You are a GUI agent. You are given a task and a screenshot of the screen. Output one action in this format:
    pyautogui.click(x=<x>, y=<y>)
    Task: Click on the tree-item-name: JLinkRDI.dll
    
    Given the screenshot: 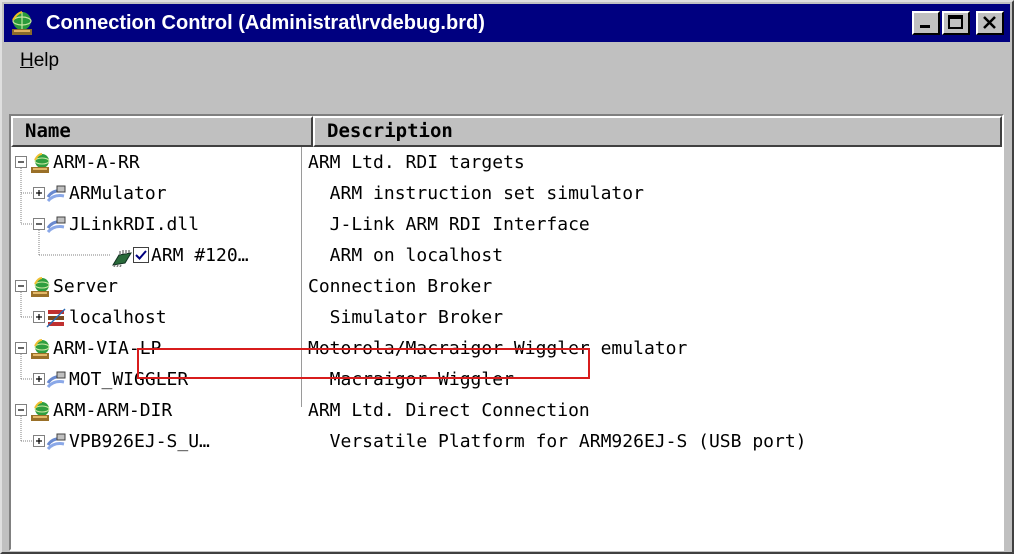 What is the action you would take?
    pyautogui.click(x=134, y=224)
    